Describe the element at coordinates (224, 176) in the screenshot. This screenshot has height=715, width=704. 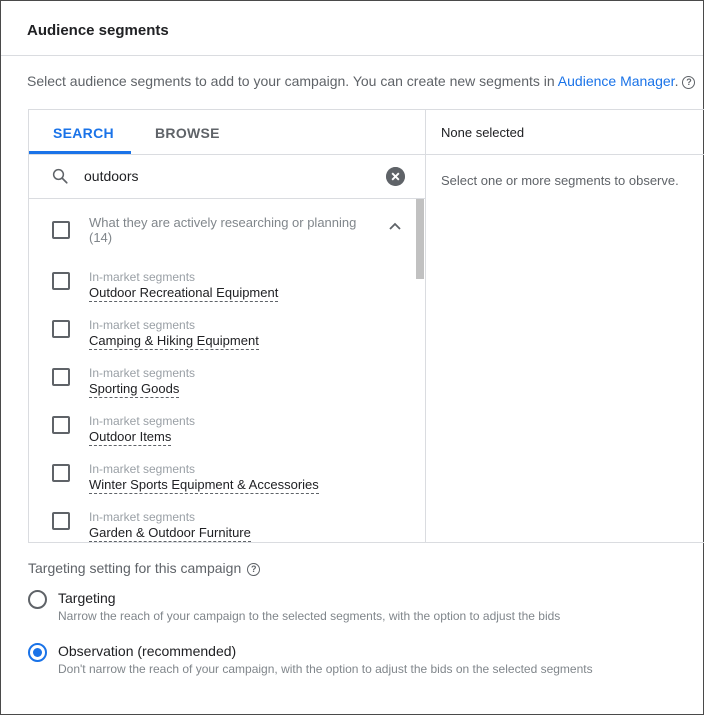
I see `search-input` at that location.